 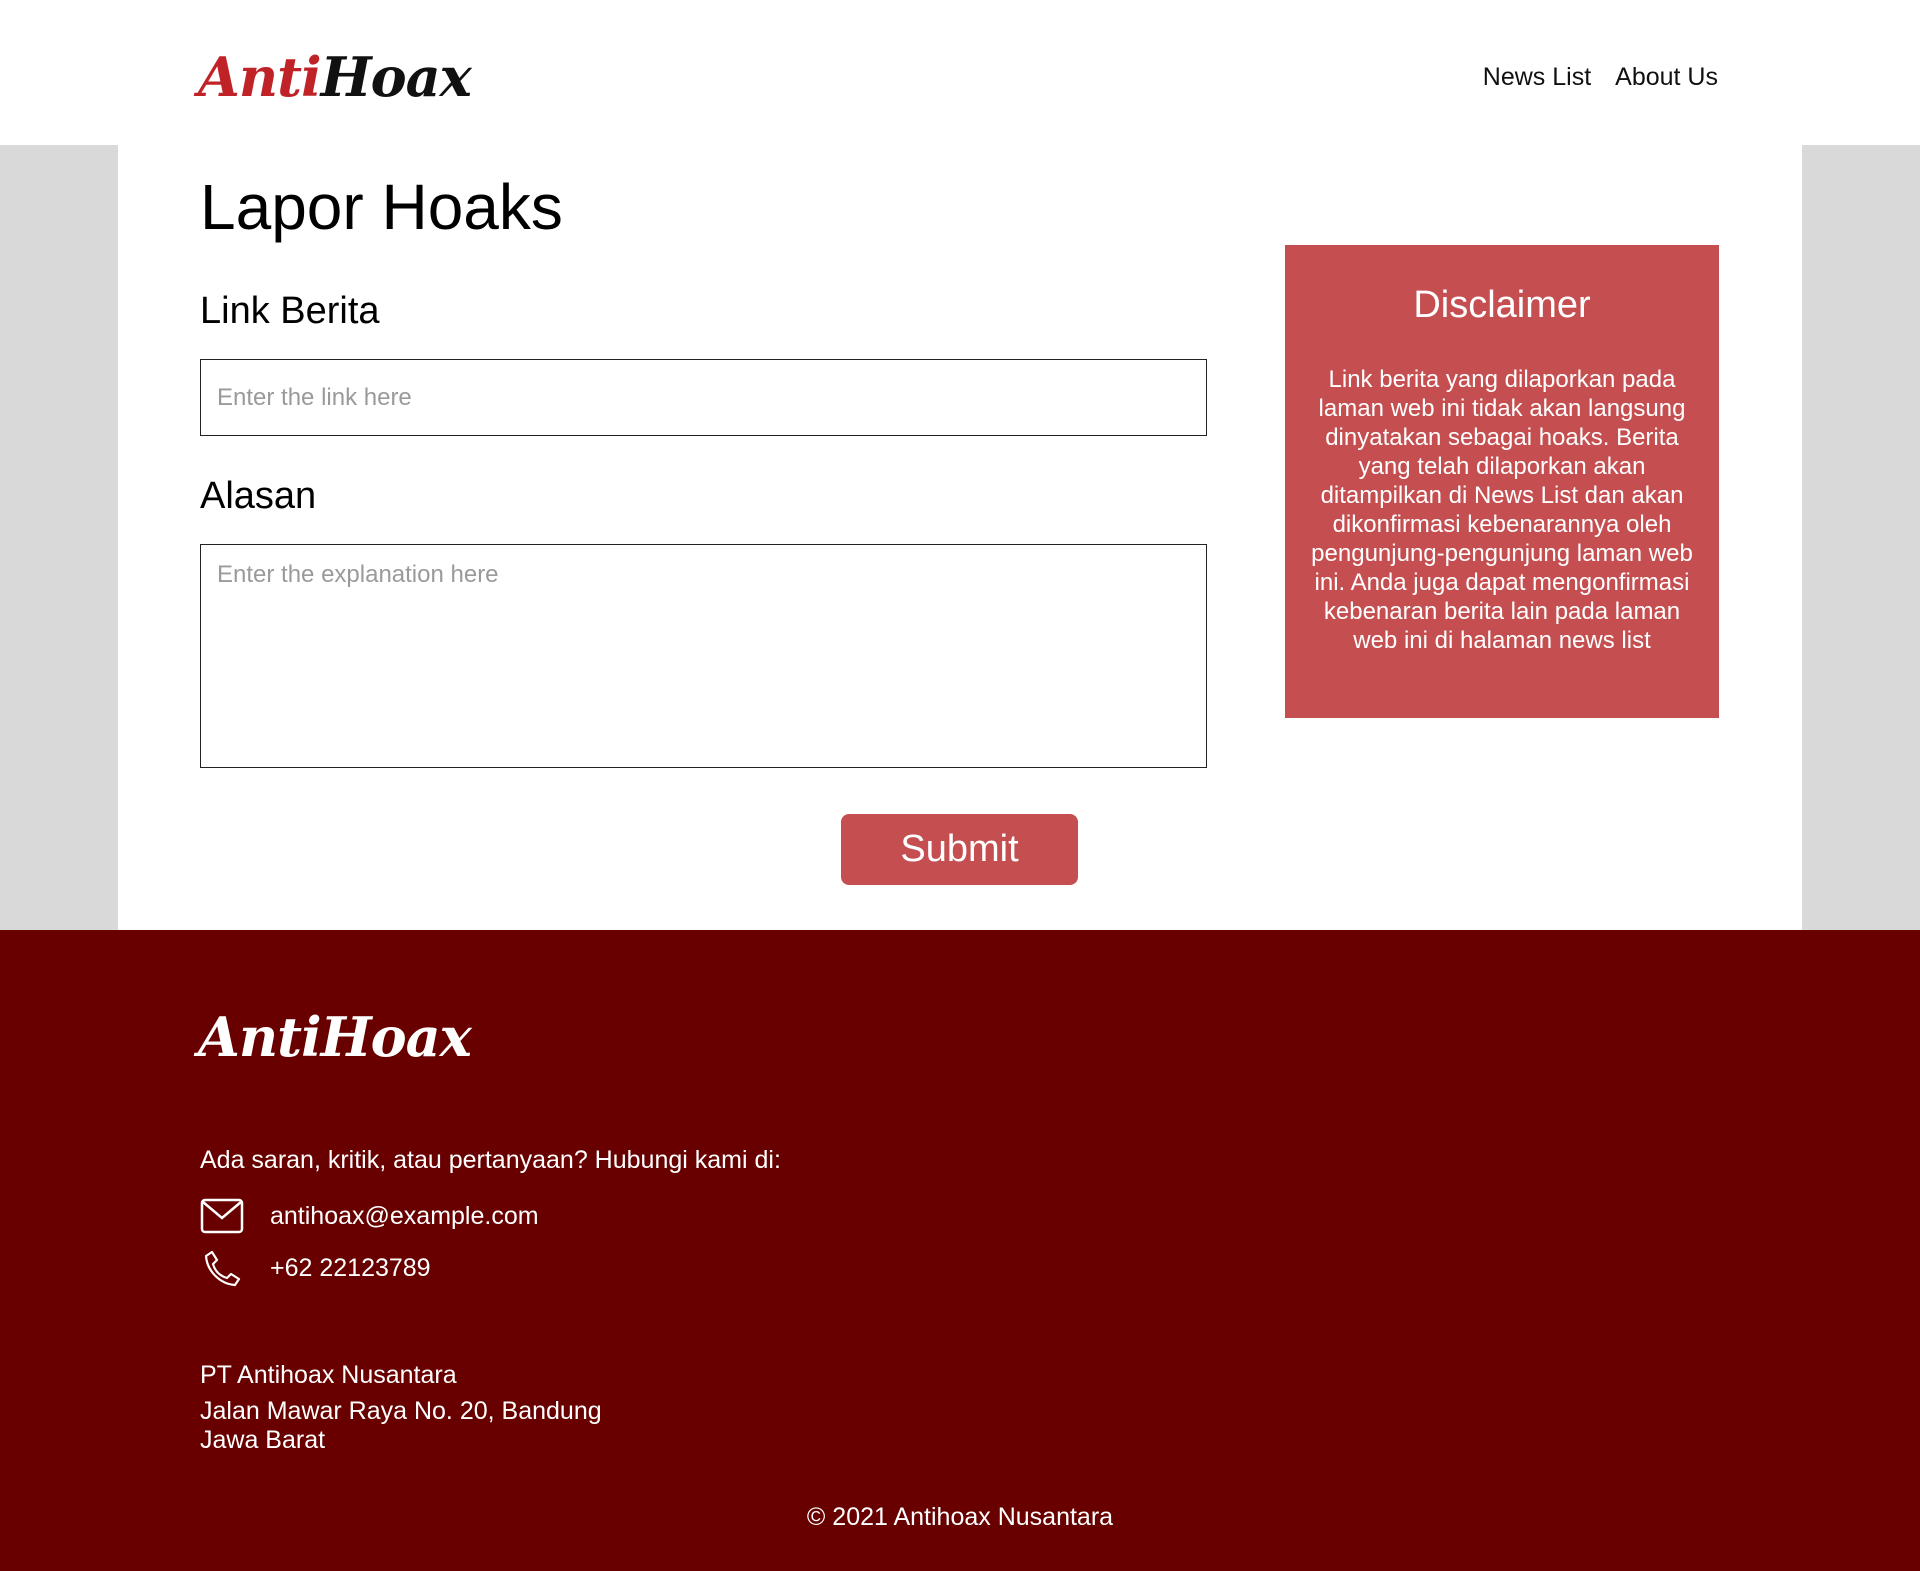 I want to click on site-header: AntiHoax News List About Us, so click(x=960, y=72).